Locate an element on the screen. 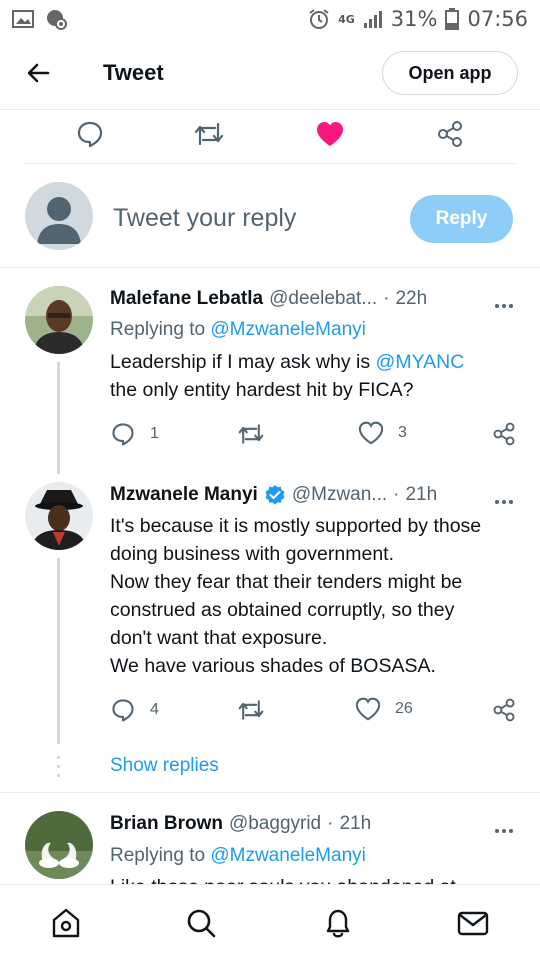  tweet-text-line: don't want that exposure. is located at coordinates (219, 638).